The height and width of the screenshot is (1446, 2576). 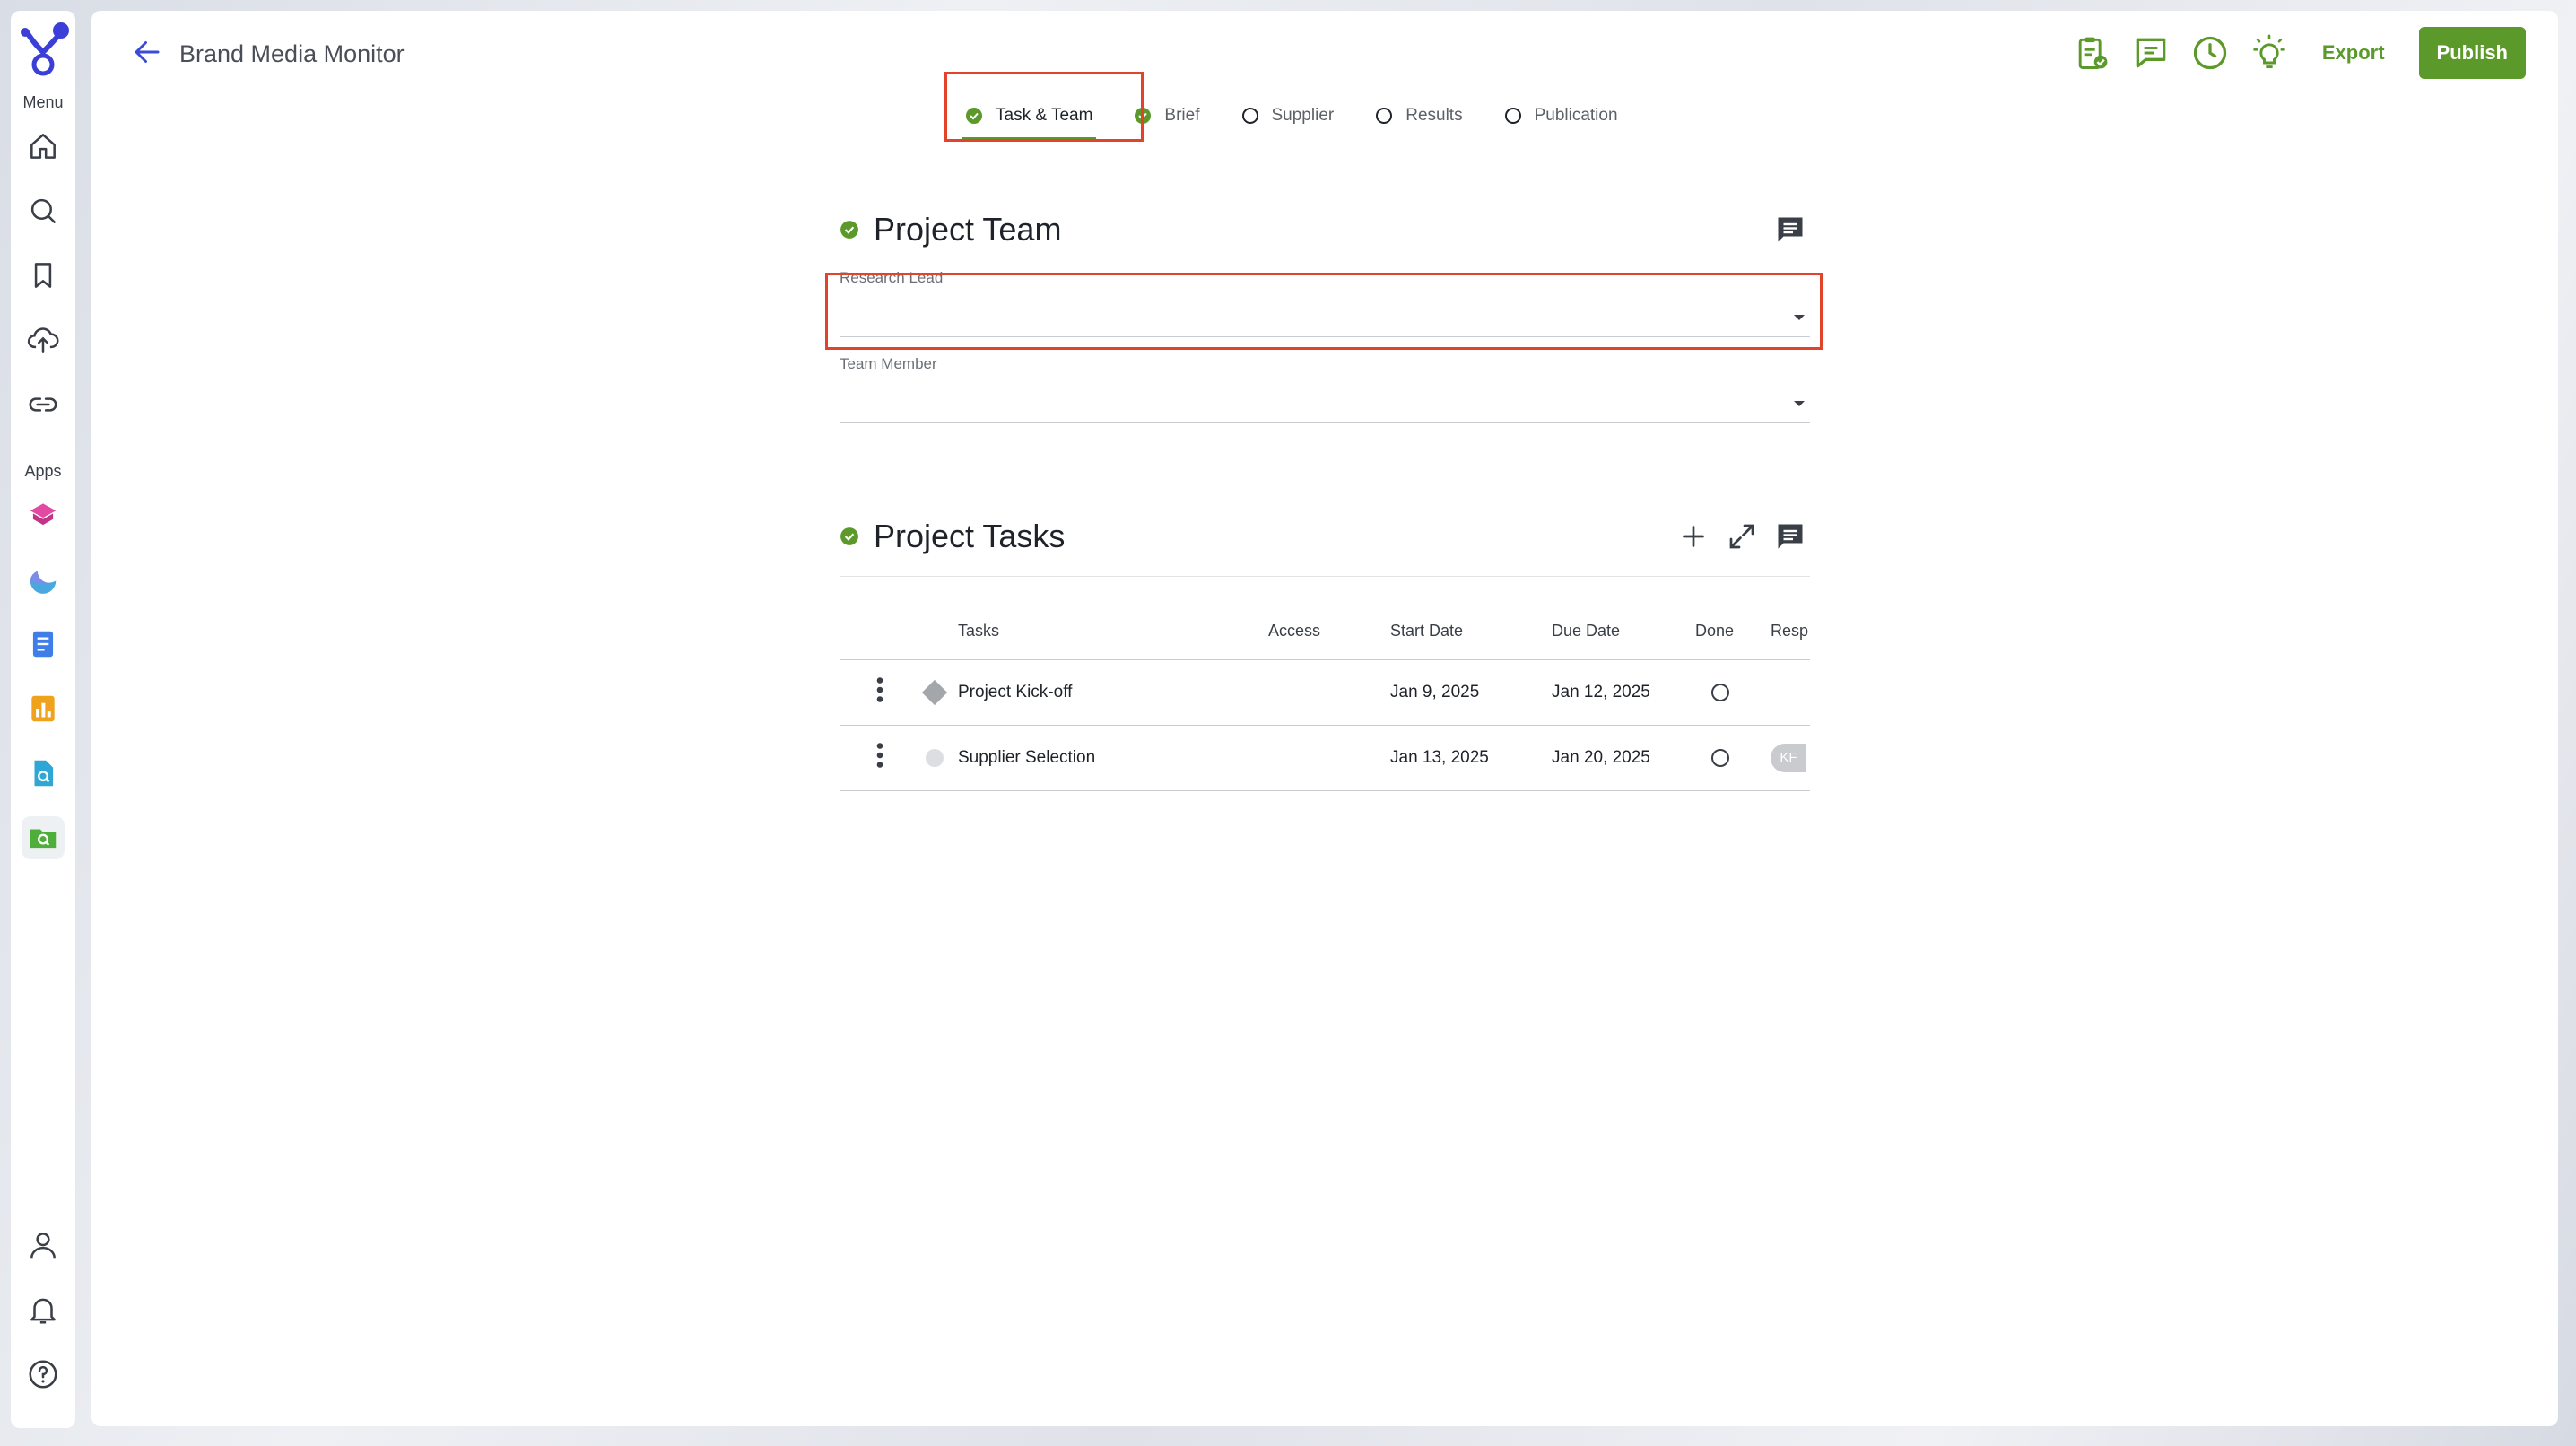 What do you see at coordinates (43, 644) in the screenshot?
I see `document-app-icon` at bounding box center [43, 644].